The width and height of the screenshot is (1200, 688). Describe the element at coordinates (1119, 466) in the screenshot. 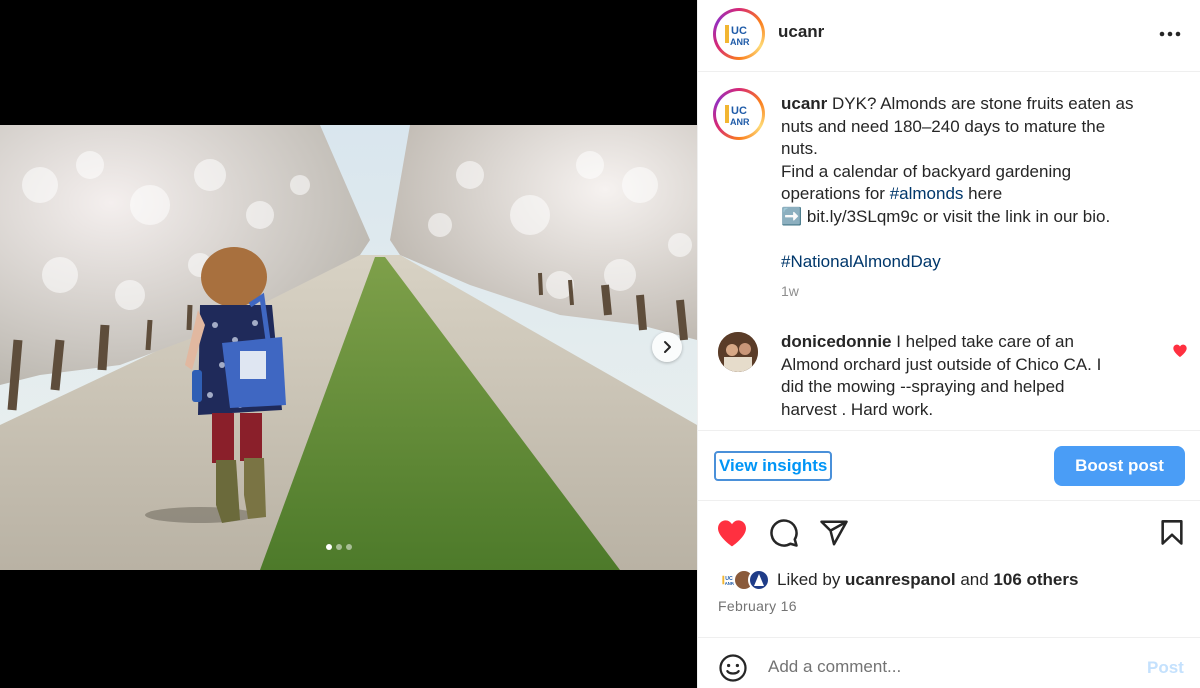

I see `boost-post-button: Boost post` at that location.